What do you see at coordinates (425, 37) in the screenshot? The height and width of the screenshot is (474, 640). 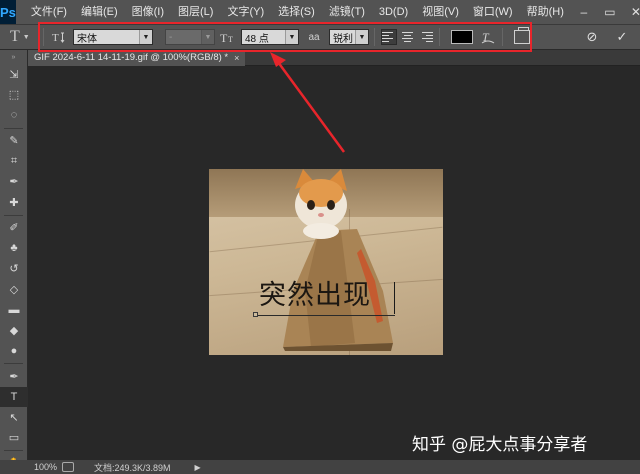 I see `align-right-button` at bounding box center [425, 37].